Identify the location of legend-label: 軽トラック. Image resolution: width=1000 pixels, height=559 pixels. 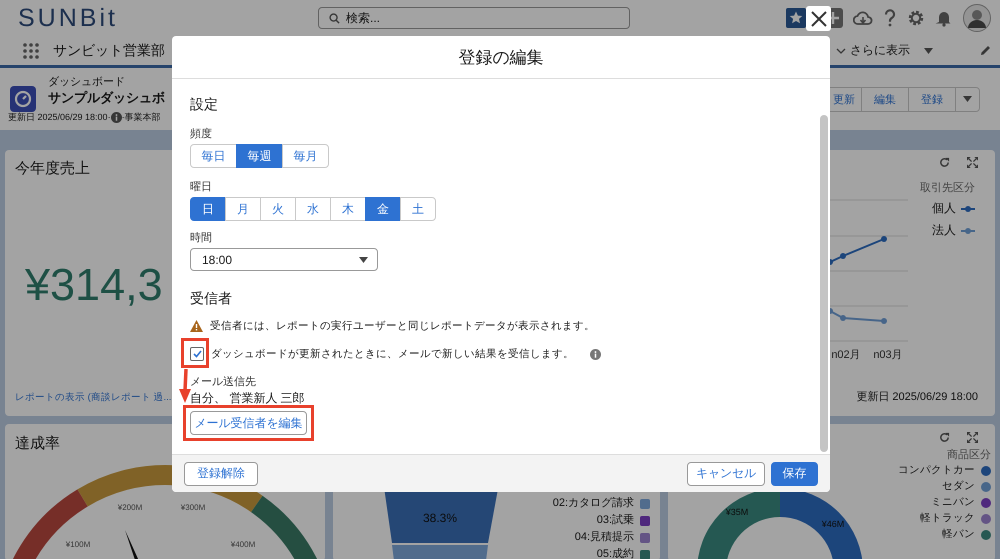
(947, 518).